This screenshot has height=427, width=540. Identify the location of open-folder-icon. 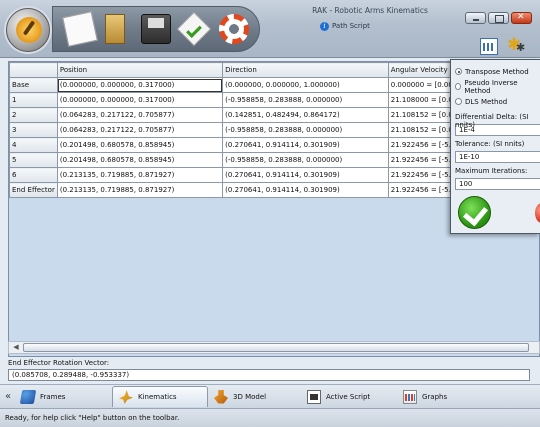
(115, 29).